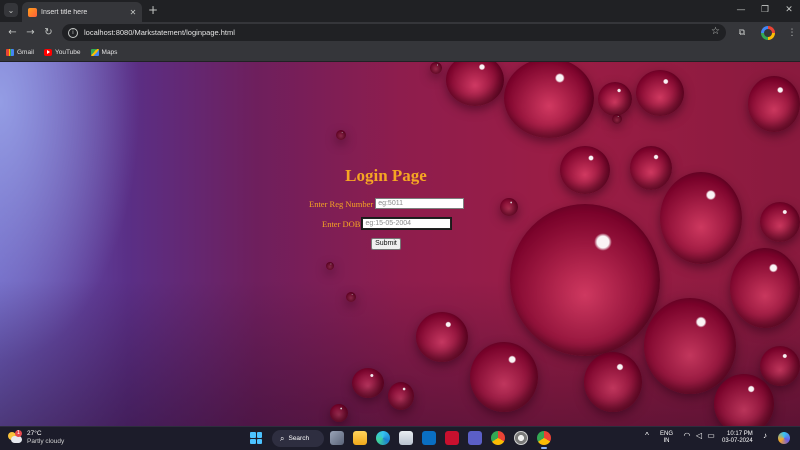 The width and height of the screenshot is (800, 450). Describe the element at coordinates (32, 12) in the screenshot. I see `page-favicon-icon` at that location.